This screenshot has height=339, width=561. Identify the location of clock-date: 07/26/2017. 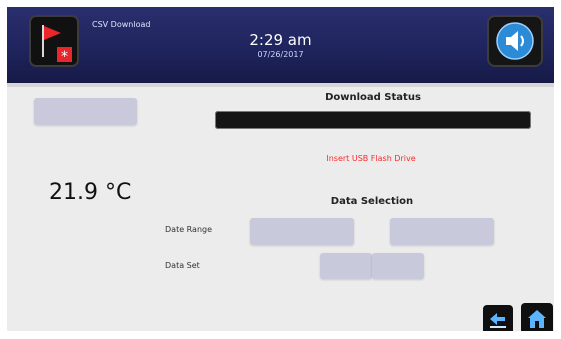
(280, 54).